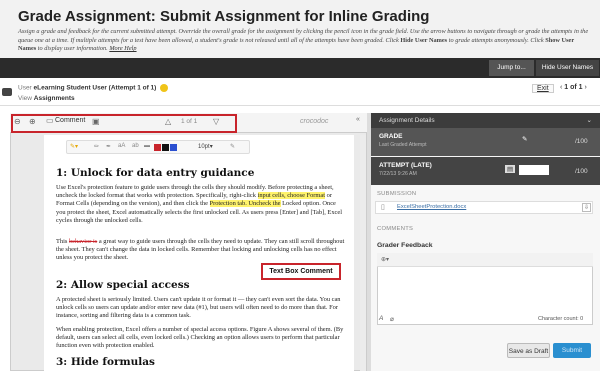 The image size is (600, 371). What do you see at coordinates (108, 146) in the screenshot?
I see `pen-icon: ✒` at bounding box center [108, 146].